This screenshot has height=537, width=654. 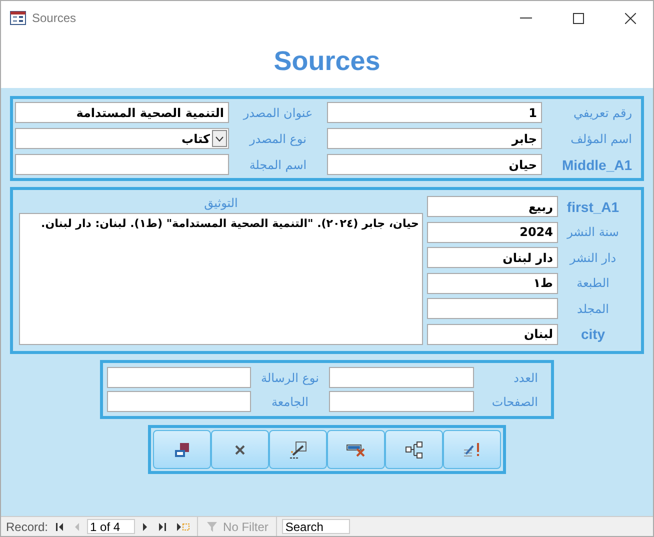 What do you see at coordinates (27, 527) in the screenshot?
I see `record-label: Record:` at bounding box center [27, 527].